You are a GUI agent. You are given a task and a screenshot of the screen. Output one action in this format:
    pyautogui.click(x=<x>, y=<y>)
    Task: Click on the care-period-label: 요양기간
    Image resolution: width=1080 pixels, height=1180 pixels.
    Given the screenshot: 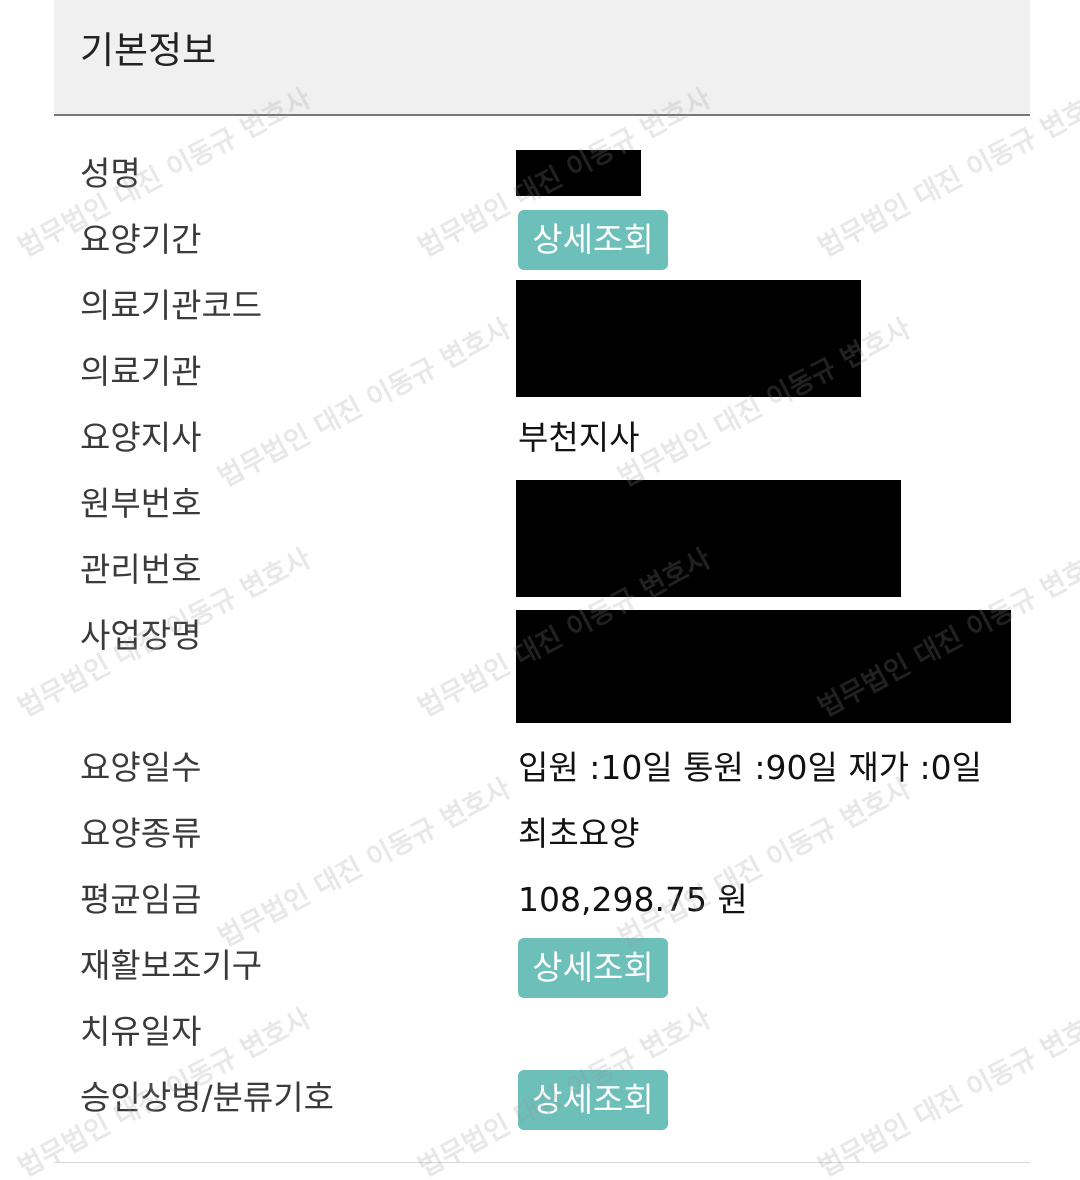 What is the action you would take?
    pyautogui.click(x=141, y=239)
    